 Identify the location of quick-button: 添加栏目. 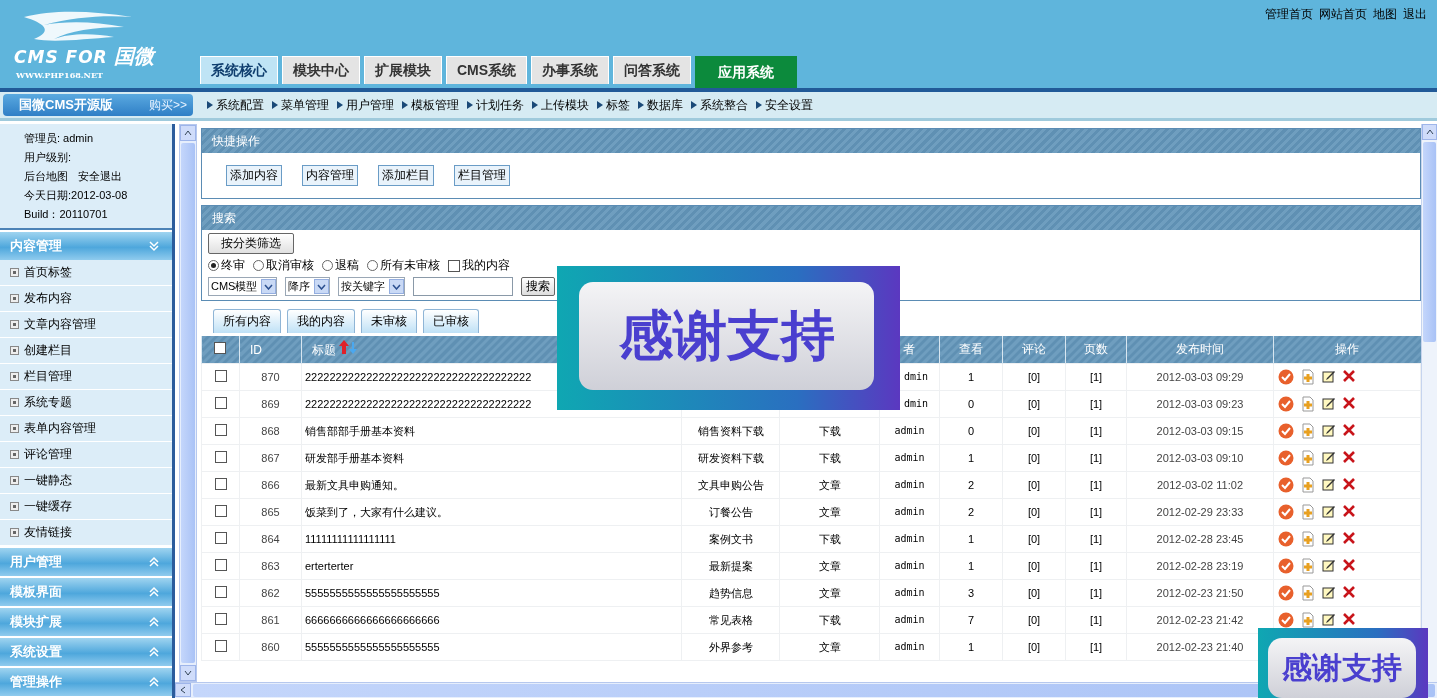
(406, 175).